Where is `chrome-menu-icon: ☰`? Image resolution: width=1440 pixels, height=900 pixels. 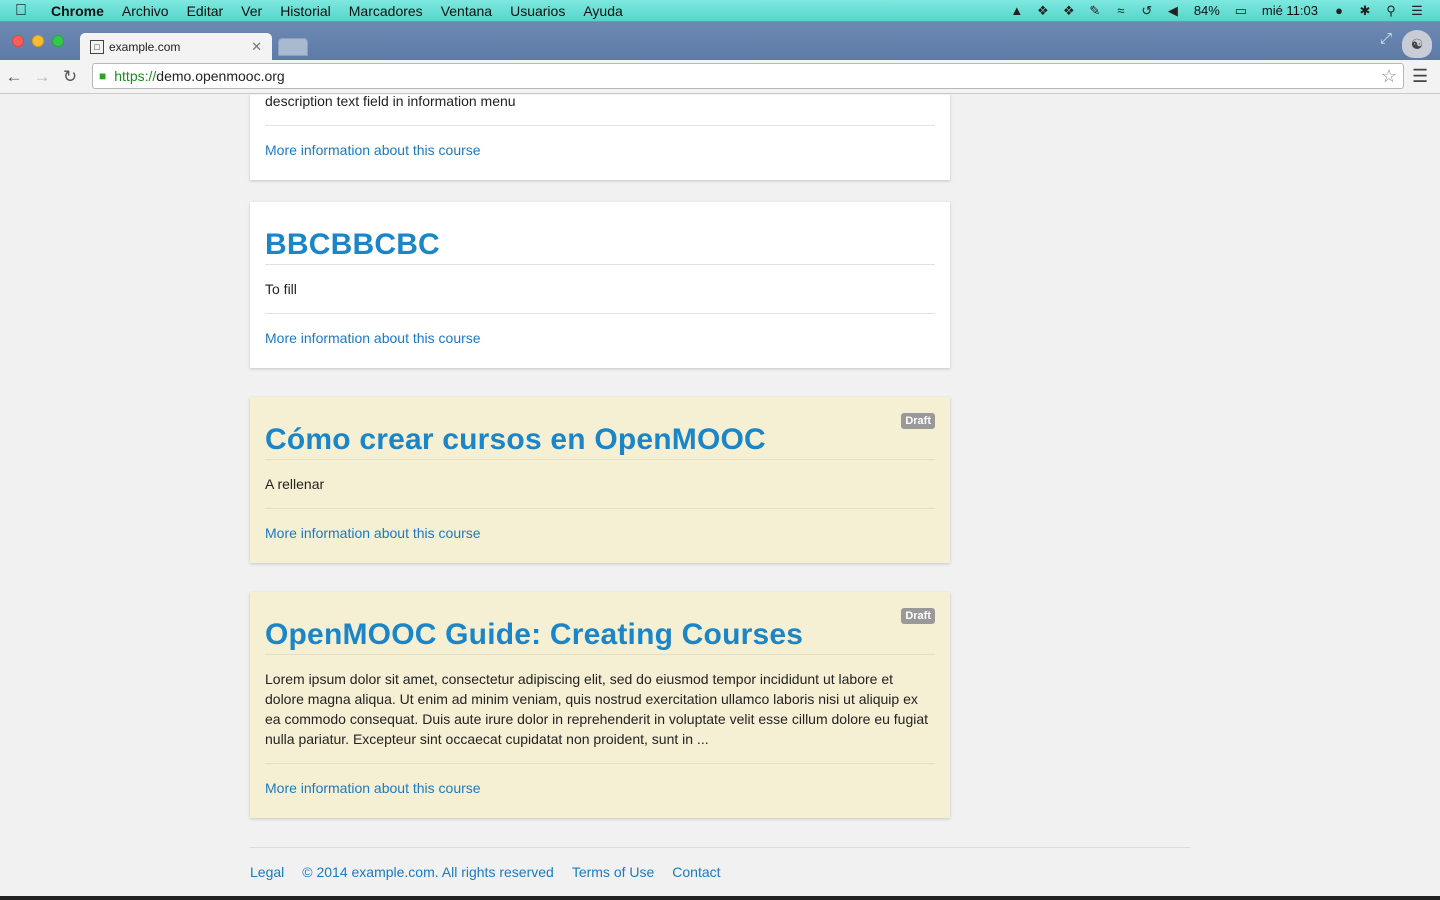
chrome-menu-icon: ☰ is located at coordinates (1420, 76).